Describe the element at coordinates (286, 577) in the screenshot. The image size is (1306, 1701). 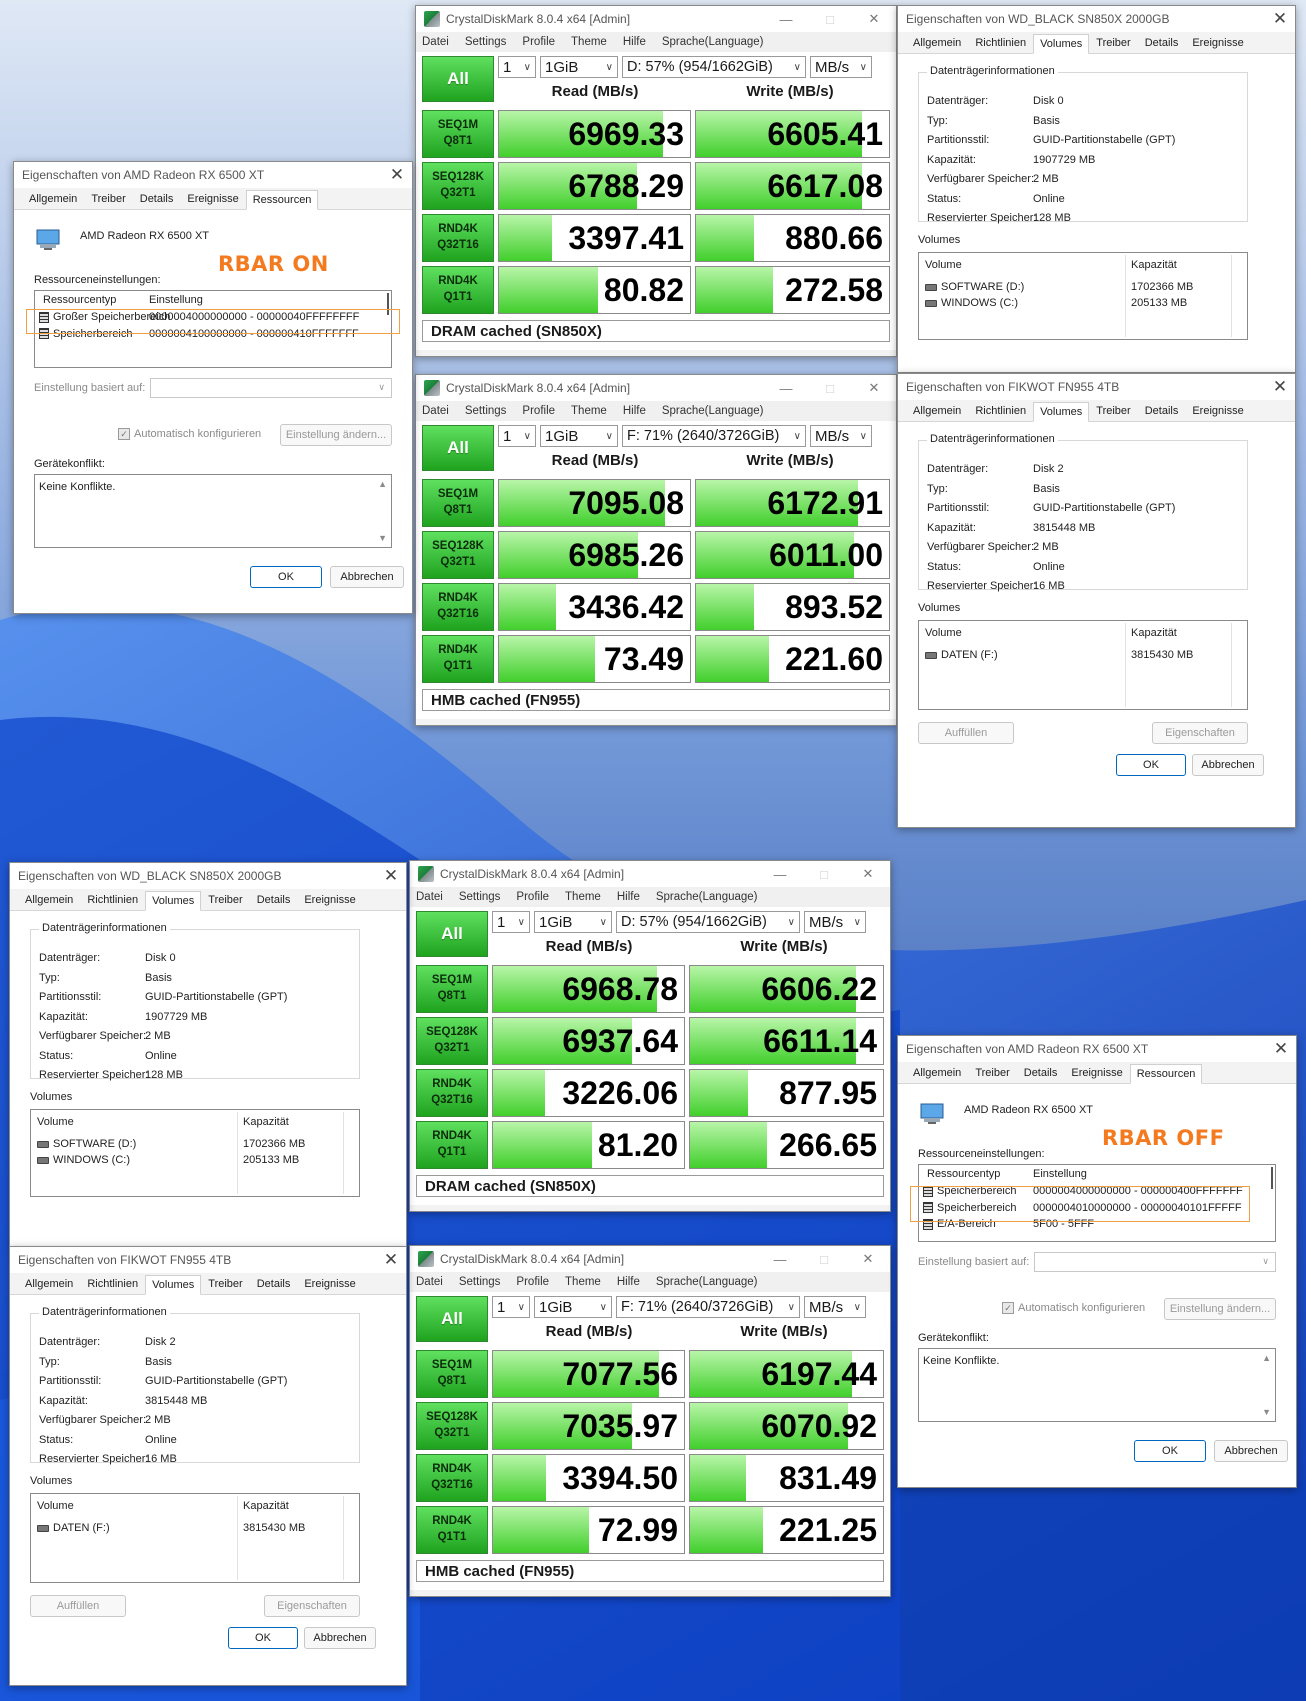
I see `ok-button: OK` at that location.